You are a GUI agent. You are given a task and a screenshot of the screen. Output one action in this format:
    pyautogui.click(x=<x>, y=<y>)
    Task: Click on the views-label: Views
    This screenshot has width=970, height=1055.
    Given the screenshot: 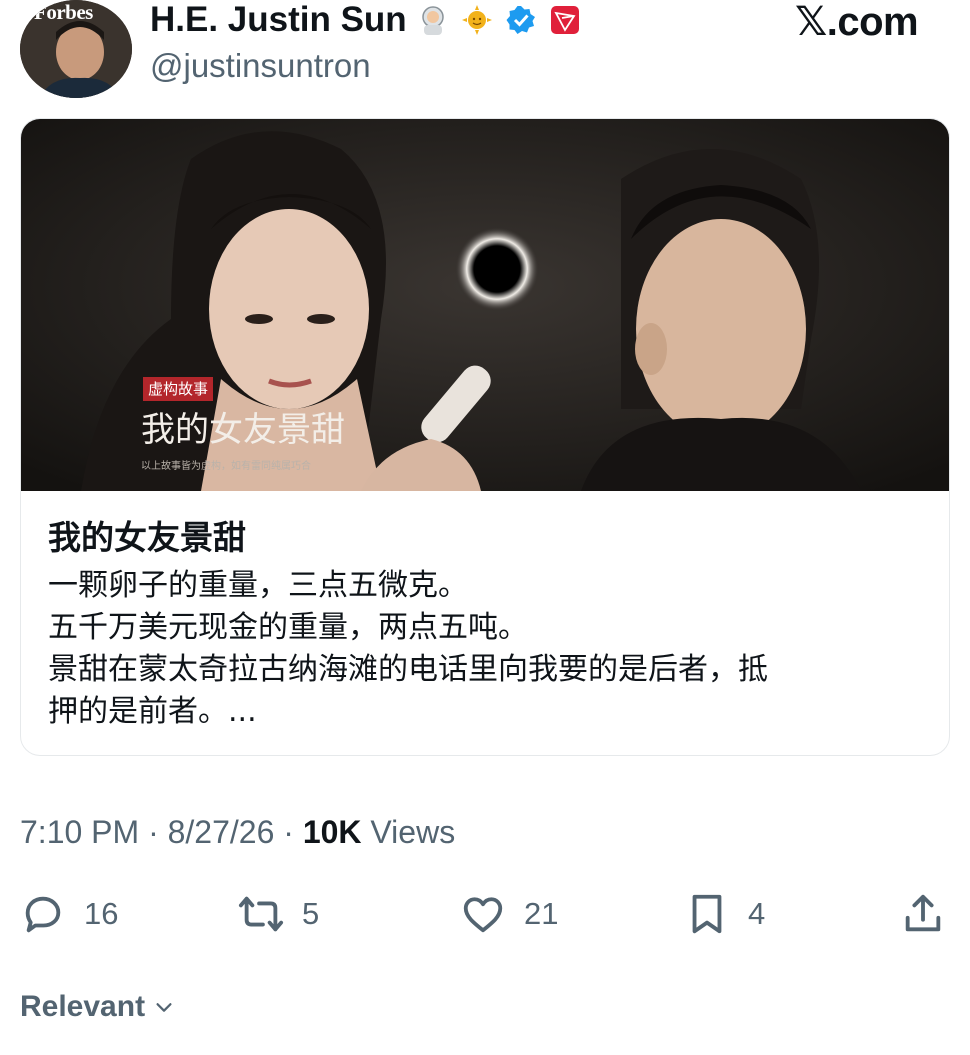 What is the action you would take?
    pyautogui.click(x=413, y=832)
    